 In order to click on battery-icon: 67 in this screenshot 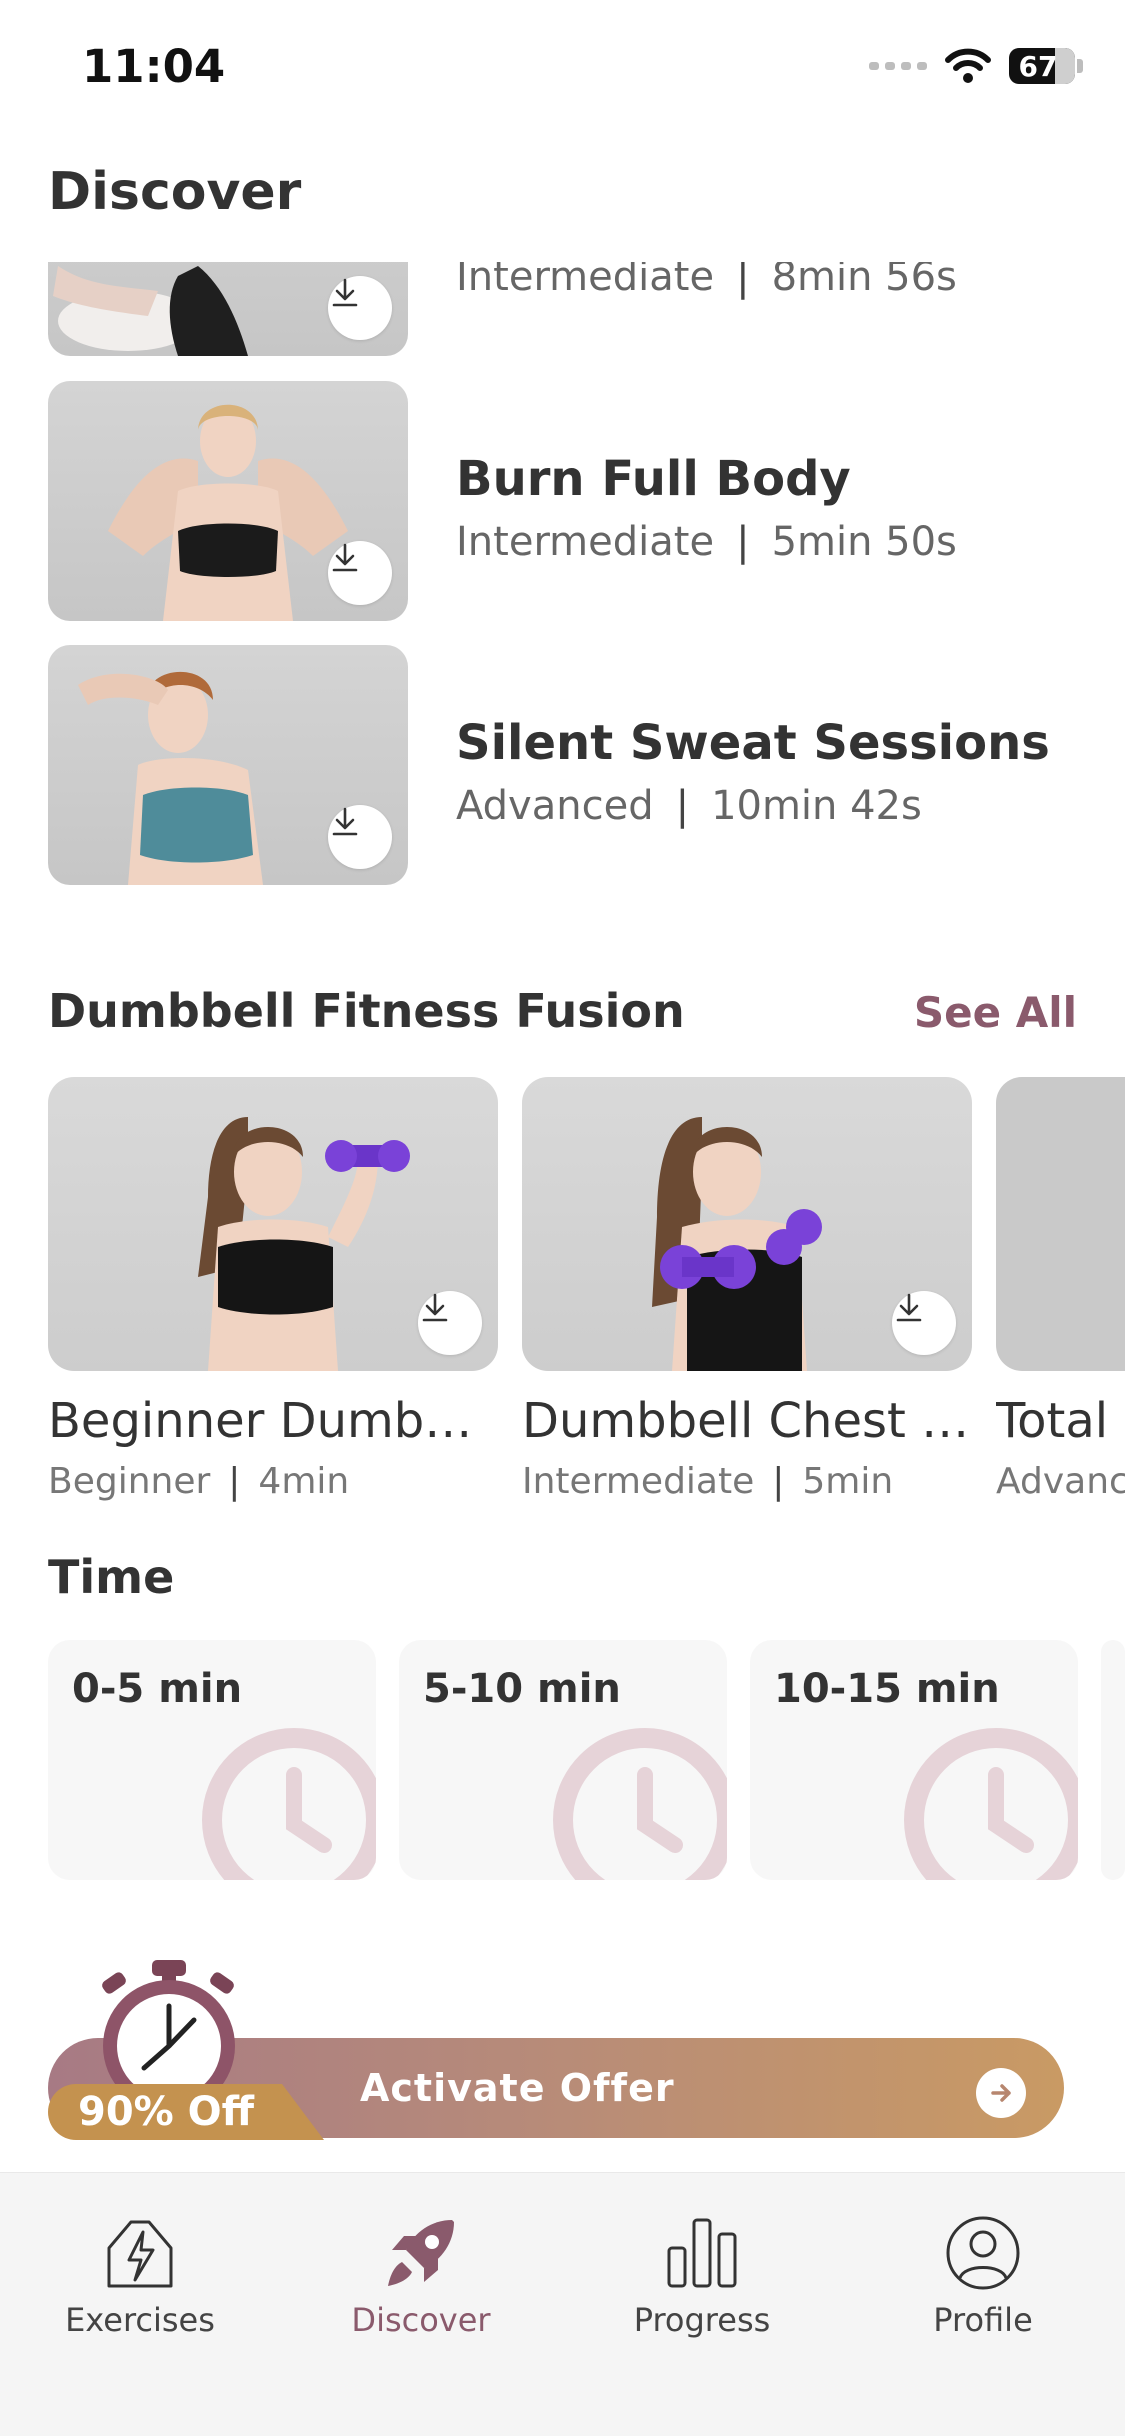, I will do `click(1042, 66)`.